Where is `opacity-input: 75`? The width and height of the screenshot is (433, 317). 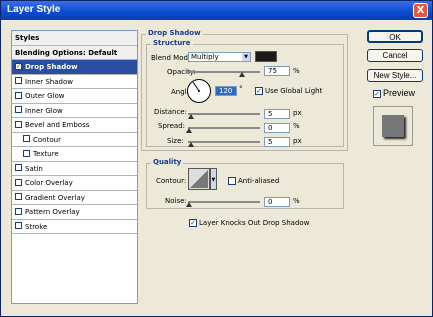 opacity-input: 75 is located at coordinates (277, 71).